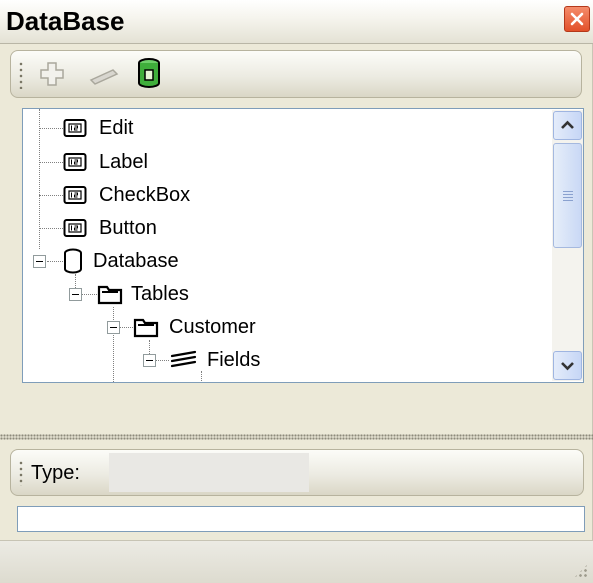  I want to click on add-icon, so click(52, 76).